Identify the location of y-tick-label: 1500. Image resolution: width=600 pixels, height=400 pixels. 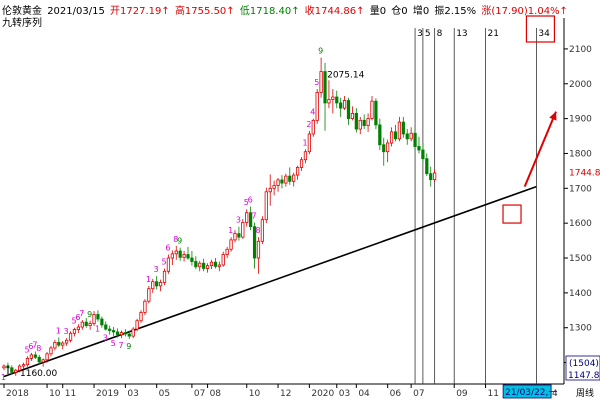
(580, 259).